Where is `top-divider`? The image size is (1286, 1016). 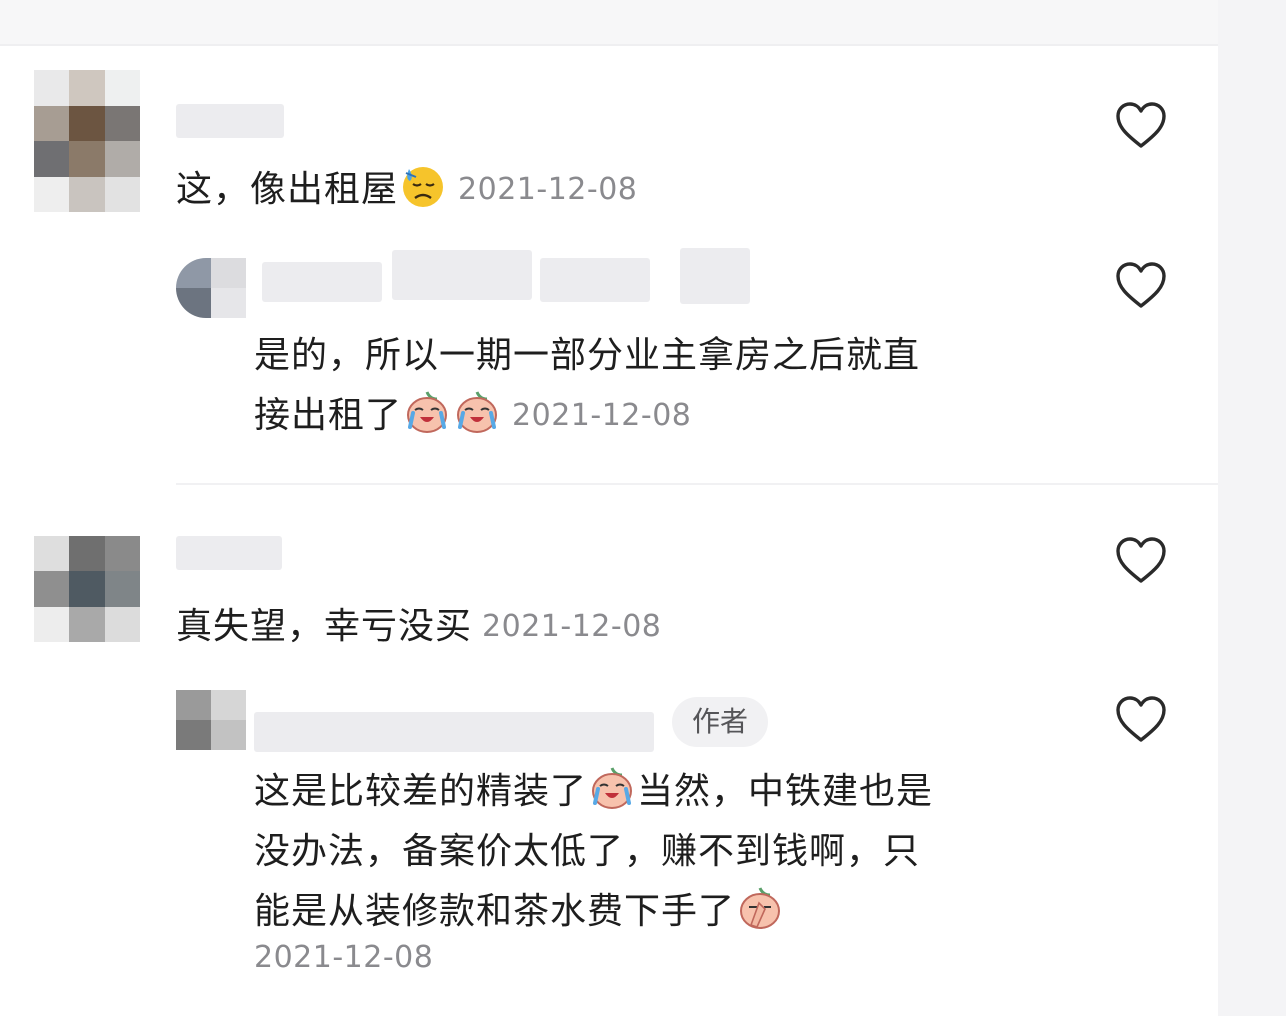
top-divider is located at coordinates (609, 45).